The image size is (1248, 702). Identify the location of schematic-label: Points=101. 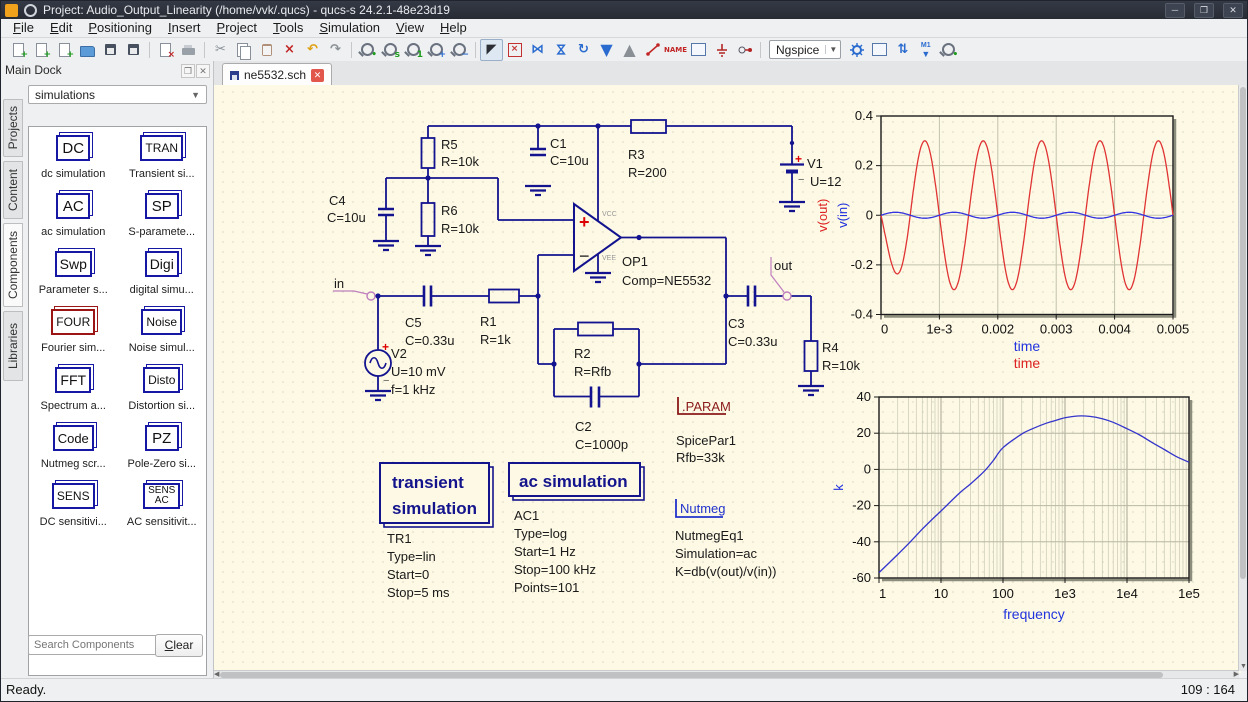
(546, 587).